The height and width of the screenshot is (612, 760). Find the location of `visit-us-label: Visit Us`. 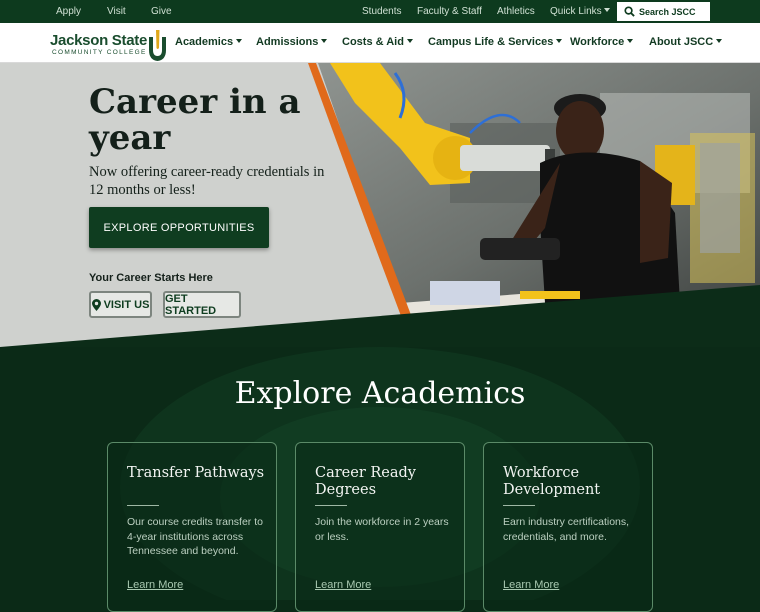

visit-us-label: Visit Us is located at coordinates (126, 304).